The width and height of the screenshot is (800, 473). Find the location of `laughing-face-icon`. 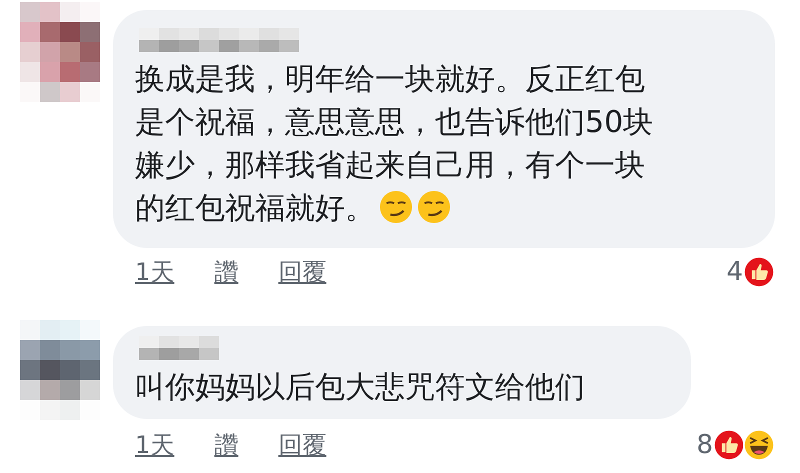

laughing-face-icon is located at coordinates (759, 445).